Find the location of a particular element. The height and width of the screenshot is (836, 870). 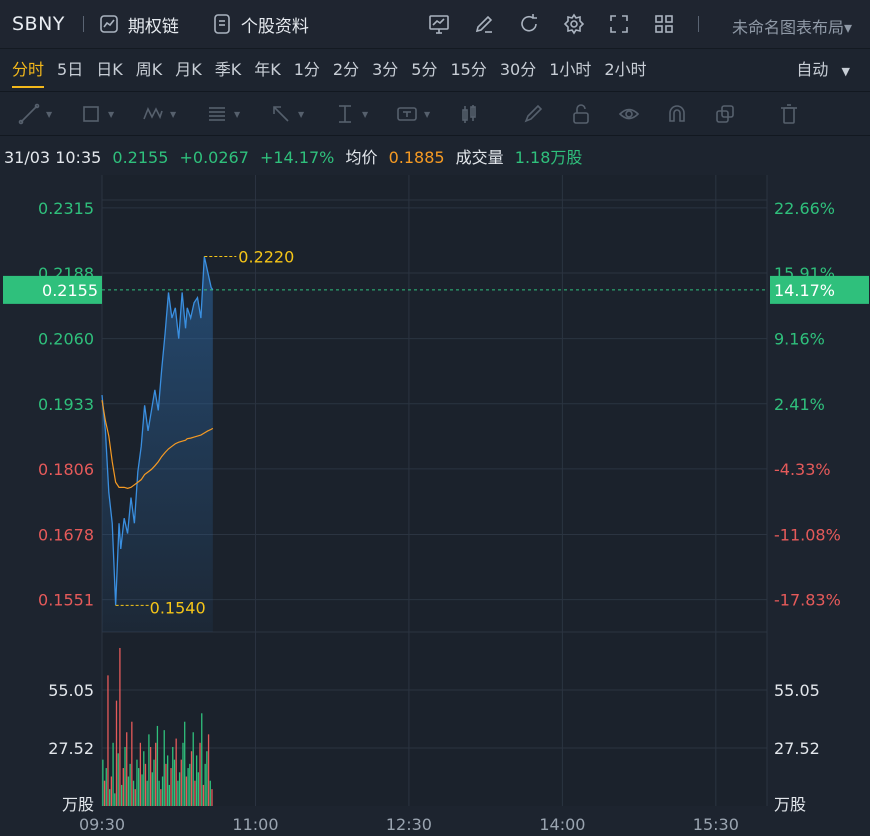

wave-tool: ▼ is located at coordinates (159, 114).